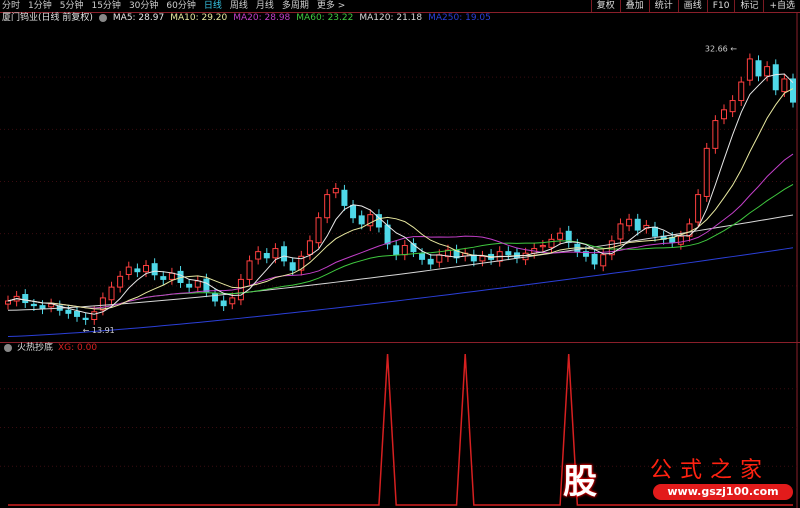 The height and width of the screenshot is (508, 800). Describe the element at coordinates (8, 348) in the screenshot. I see `indicator-settings-icon` at that location.